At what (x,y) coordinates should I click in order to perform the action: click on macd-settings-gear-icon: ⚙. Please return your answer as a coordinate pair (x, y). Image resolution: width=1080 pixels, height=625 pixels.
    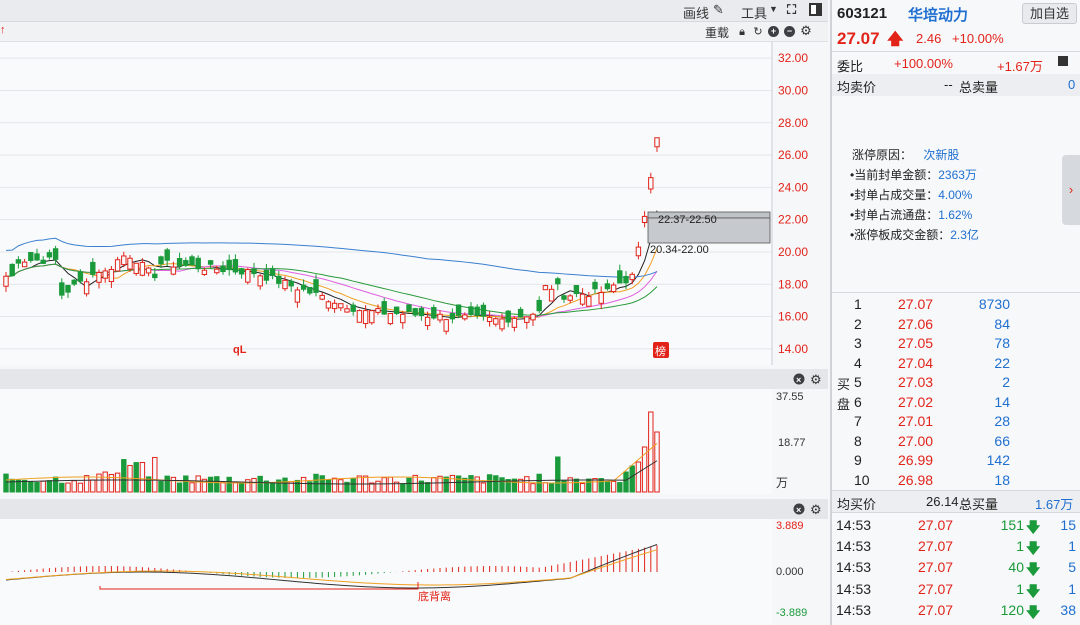
    Looking at the image, I should click on (816, 509).